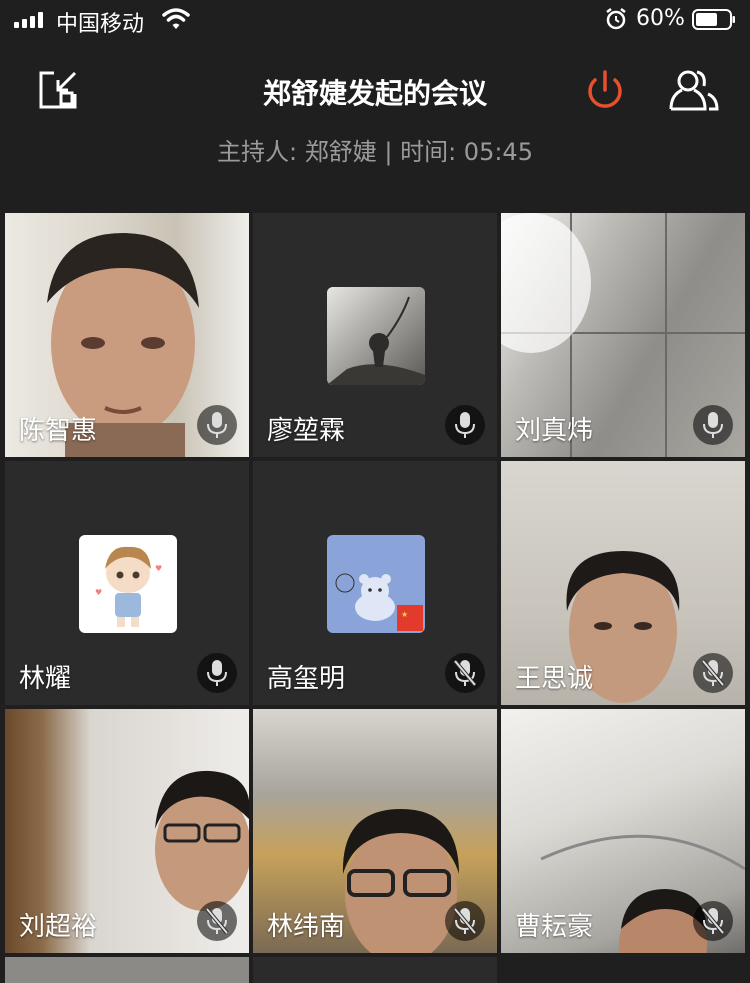 This screenshot has width=750, height=983. I want to click on participant-name: 王思诚, so click(554, 679).